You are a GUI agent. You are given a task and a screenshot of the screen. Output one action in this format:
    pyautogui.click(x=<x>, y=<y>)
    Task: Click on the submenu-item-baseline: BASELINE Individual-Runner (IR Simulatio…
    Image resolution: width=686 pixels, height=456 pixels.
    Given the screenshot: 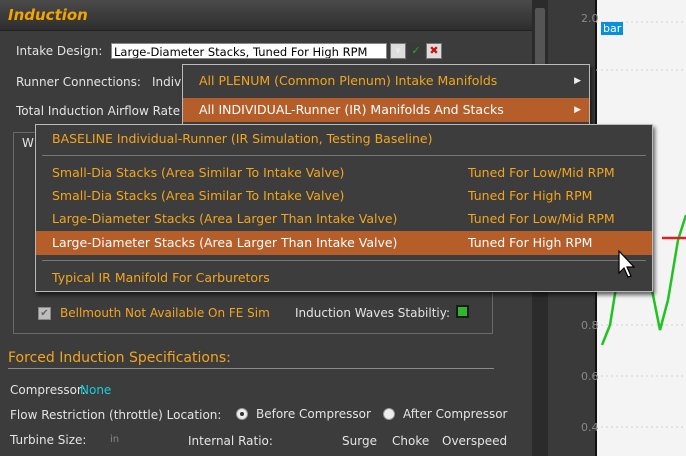 What is the action you would take?
    pyautogui.click(x=344, y=139)
    